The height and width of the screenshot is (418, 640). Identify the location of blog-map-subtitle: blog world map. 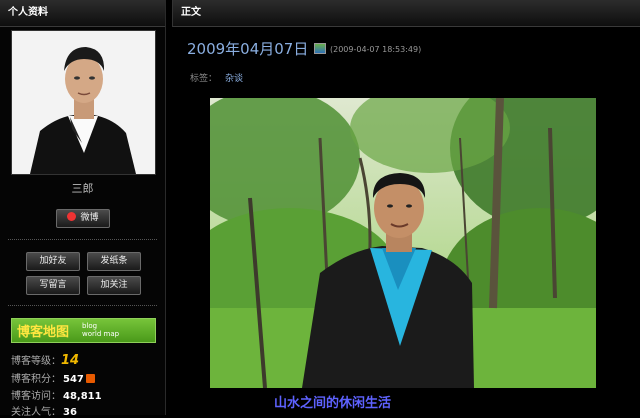
(100, 330).